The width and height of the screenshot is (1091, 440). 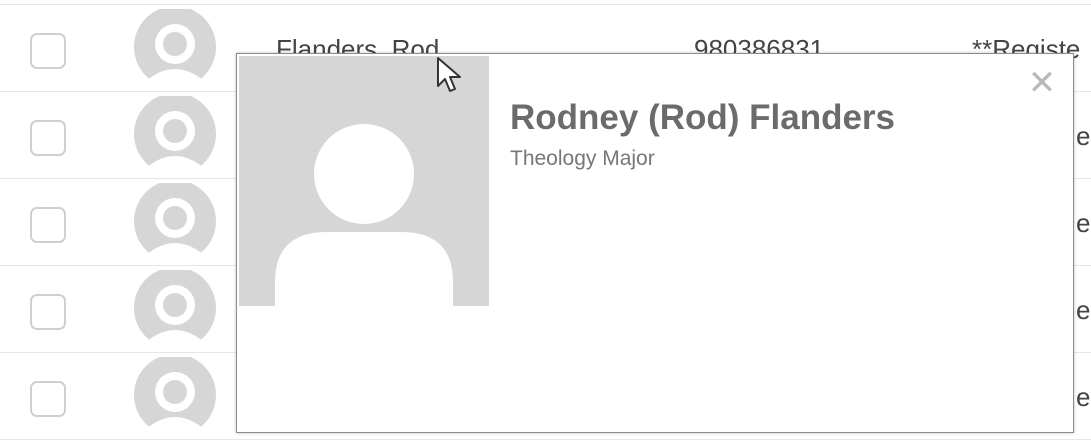 I want to click on profile-major: Theology Major, so click(x=582, y=158).